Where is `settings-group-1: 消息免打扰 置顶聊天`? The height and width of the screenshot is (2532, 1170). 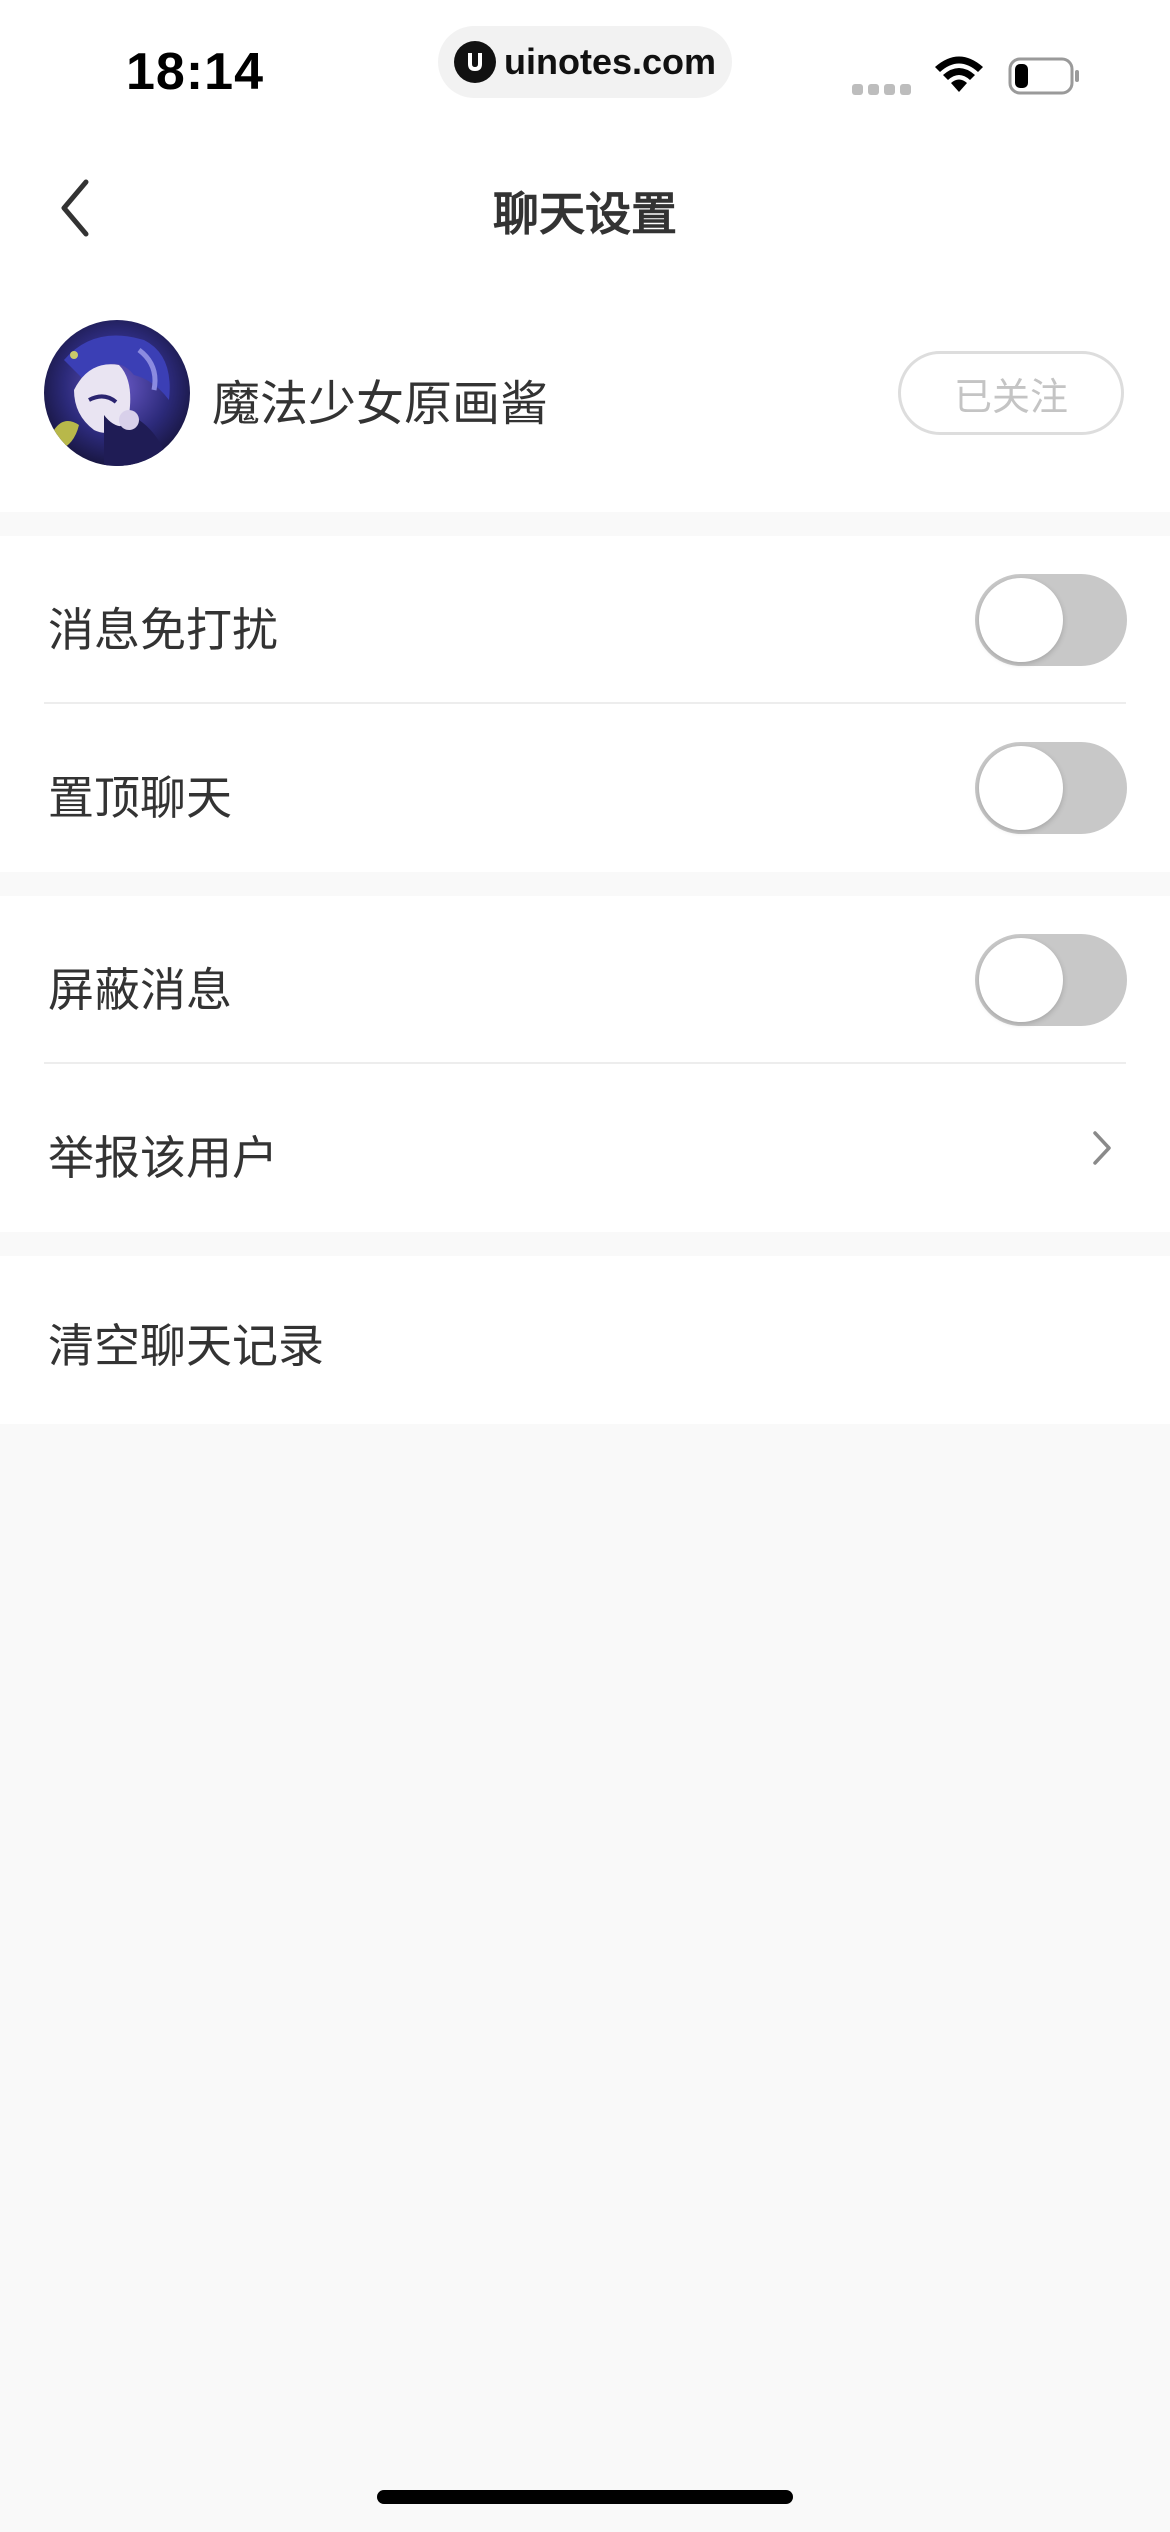 settings-group-1: 消息免打扰 置顶聊天 is located at coordinates (585, 704).